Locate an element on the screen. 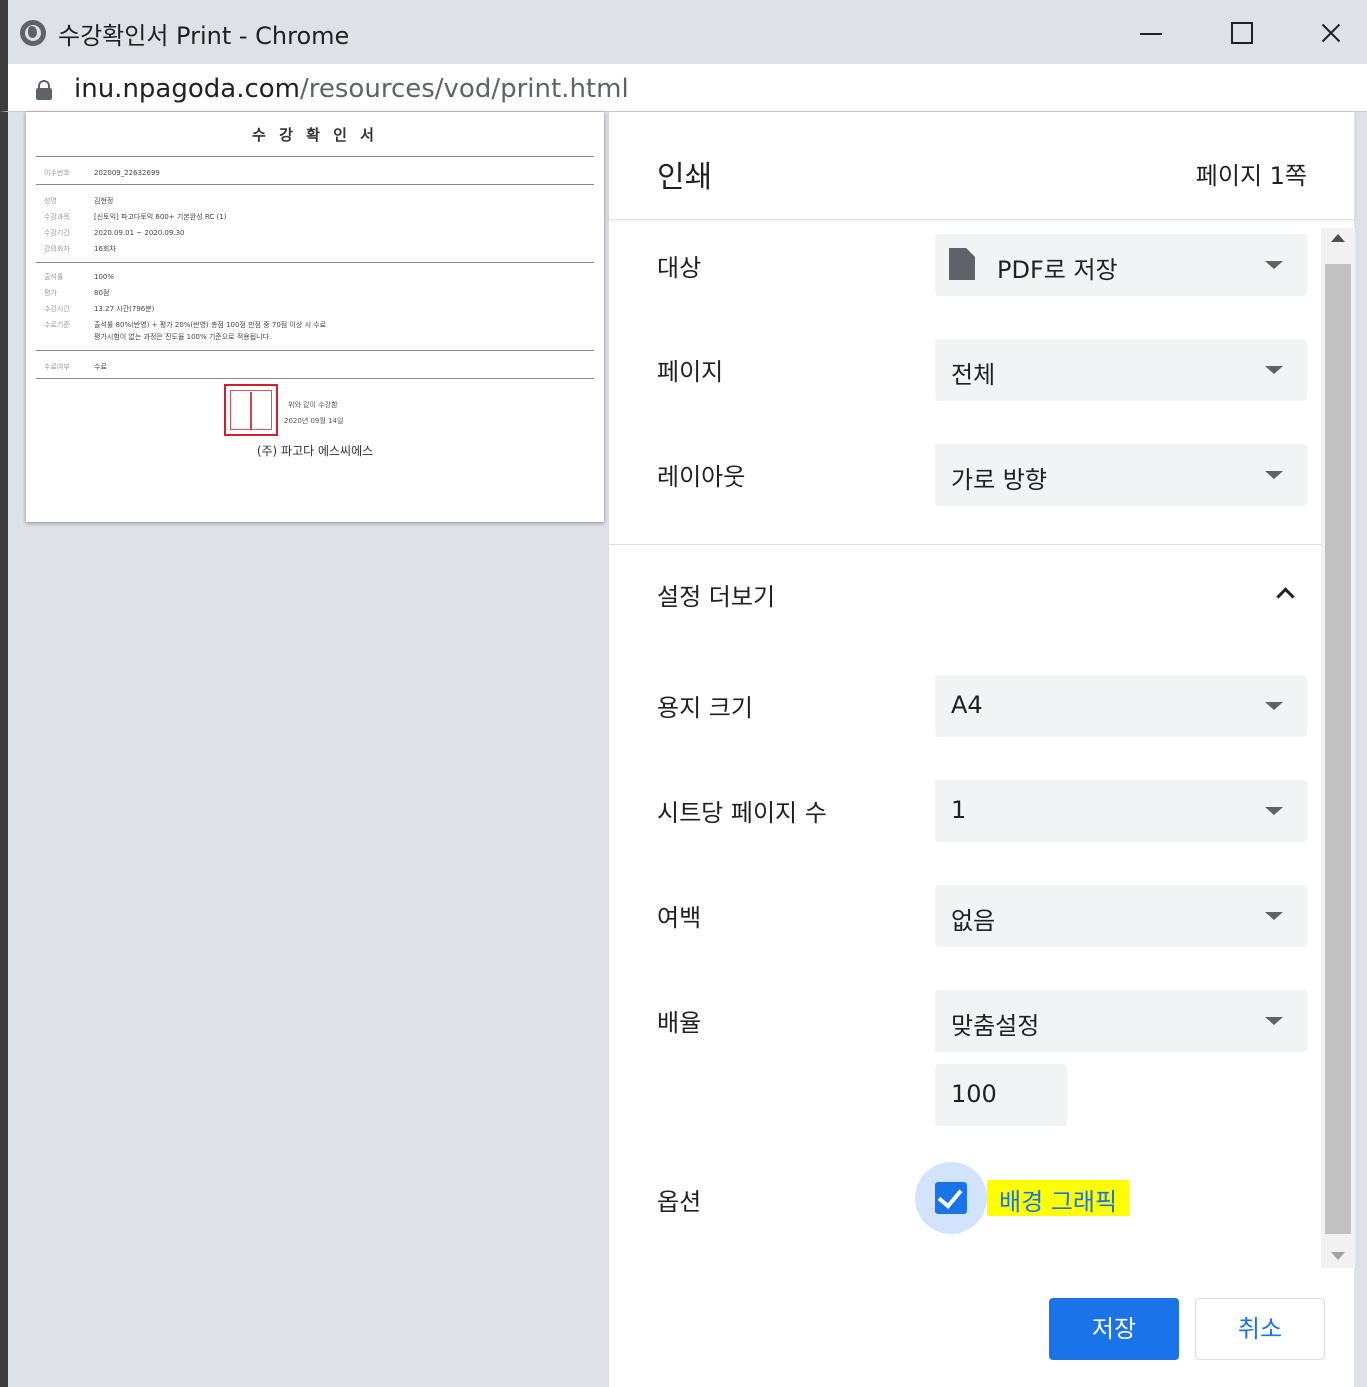 This screenshot has height=1387, width=1367. paper-size-value: A4 is located at coordinates (967, 705).